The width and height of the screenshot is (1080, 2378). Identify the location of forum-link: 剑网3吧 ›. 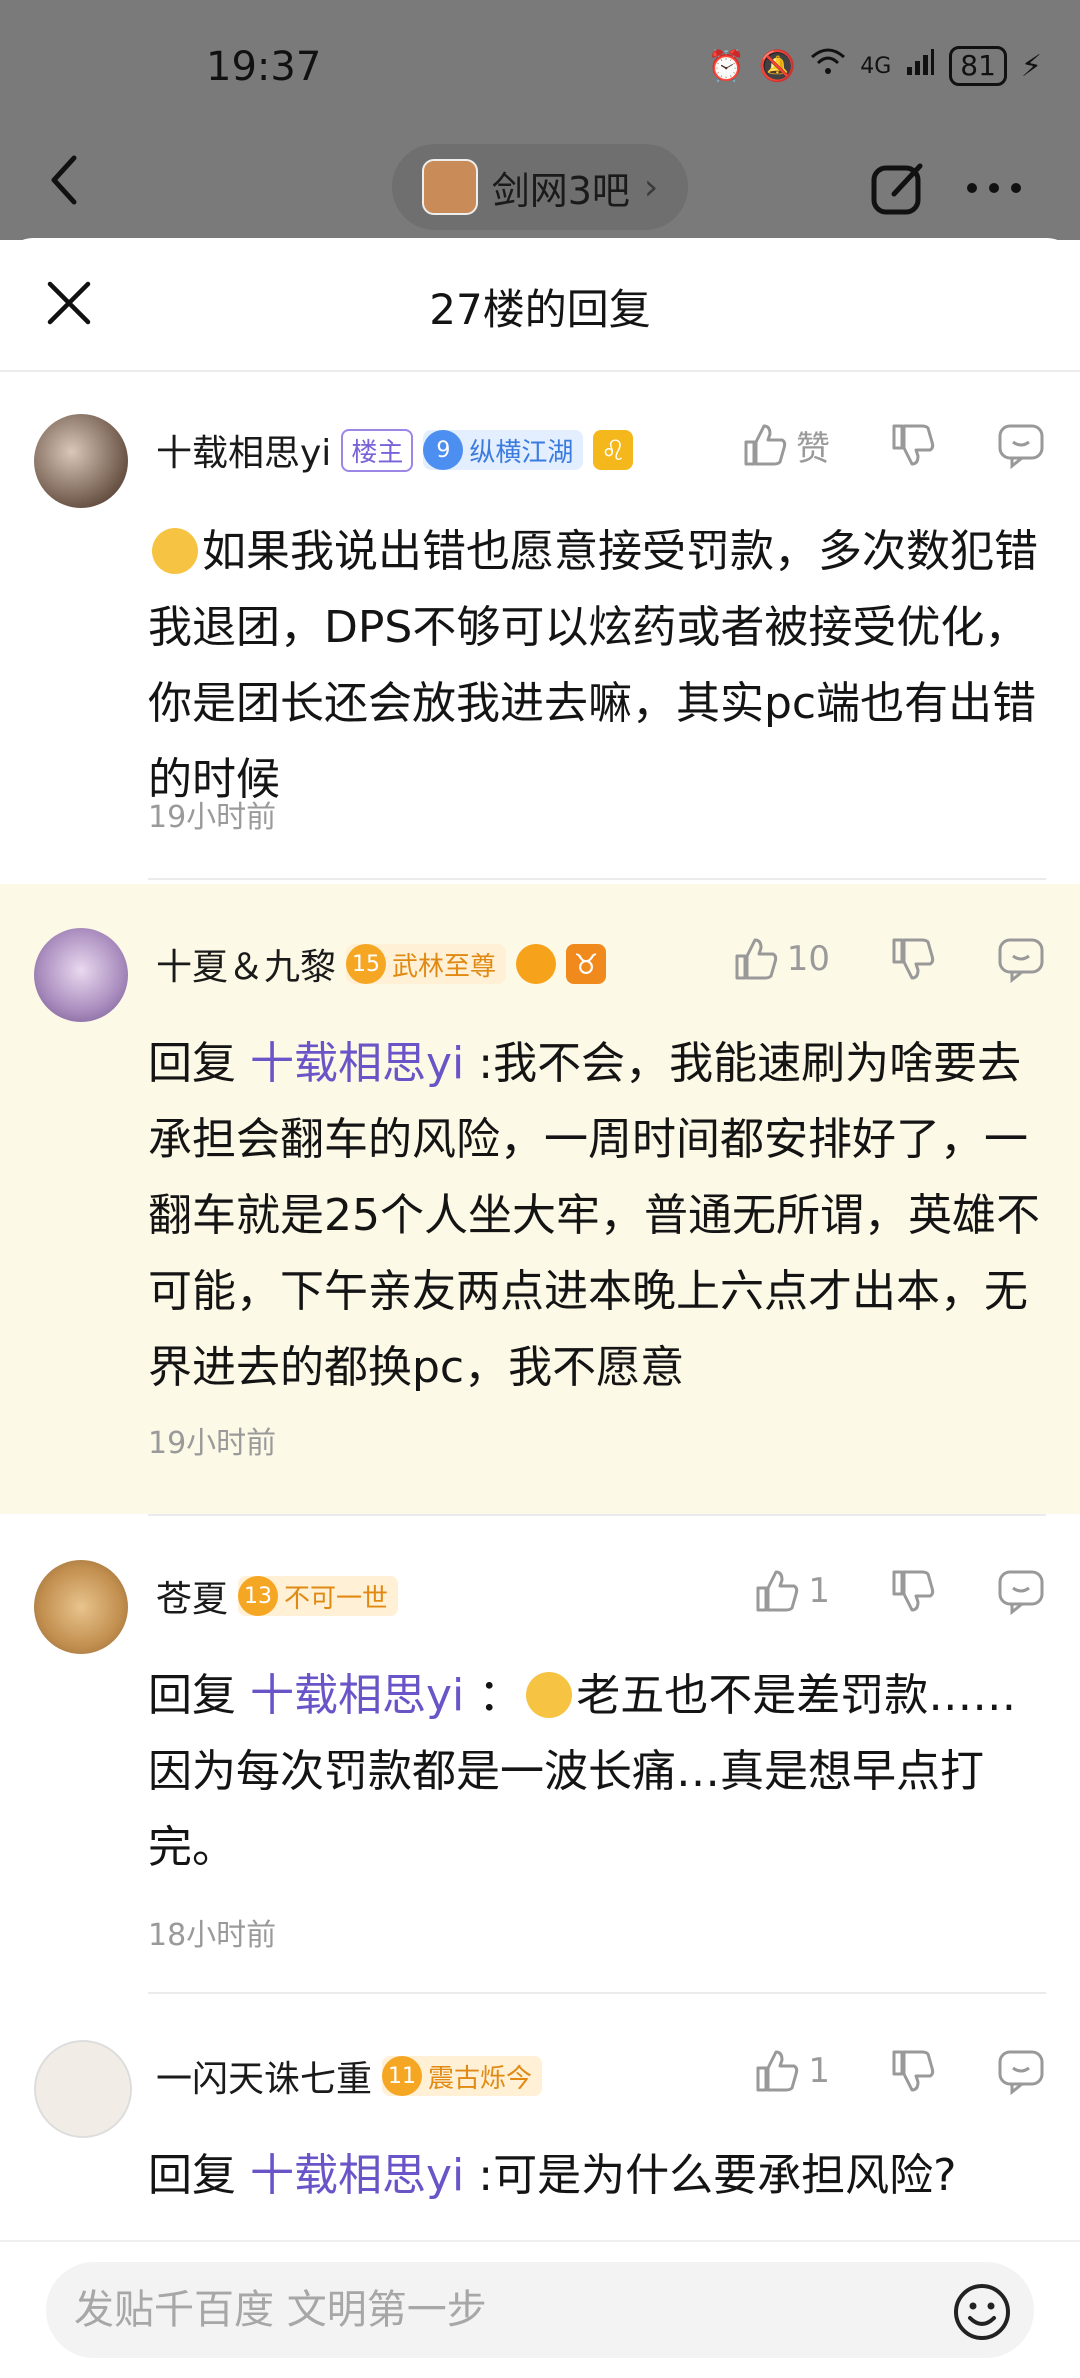
(540, 187).